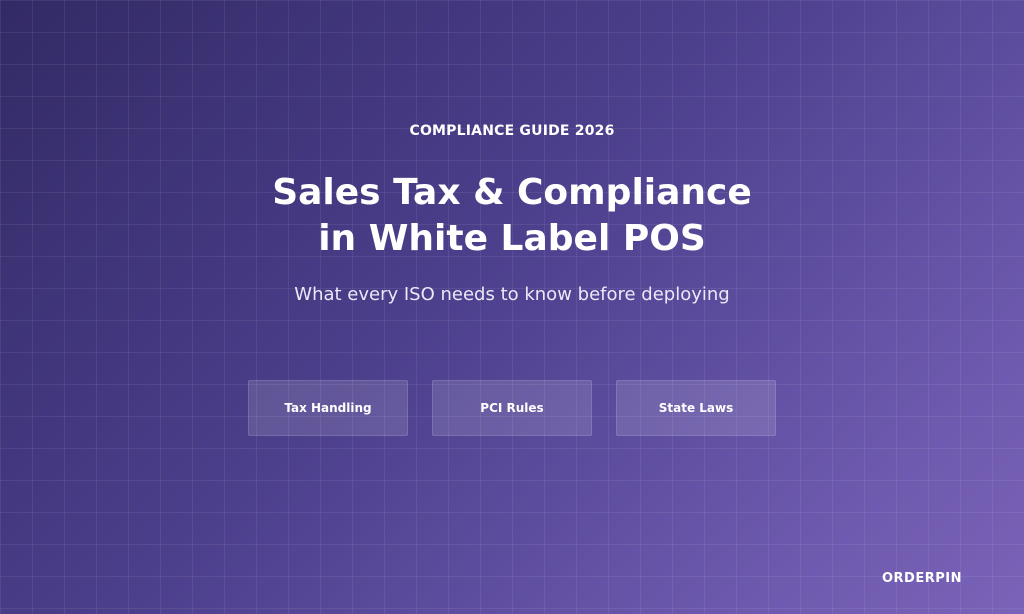  I want to click on tag-pci-rules: PCI Rules, so click(512, 408).